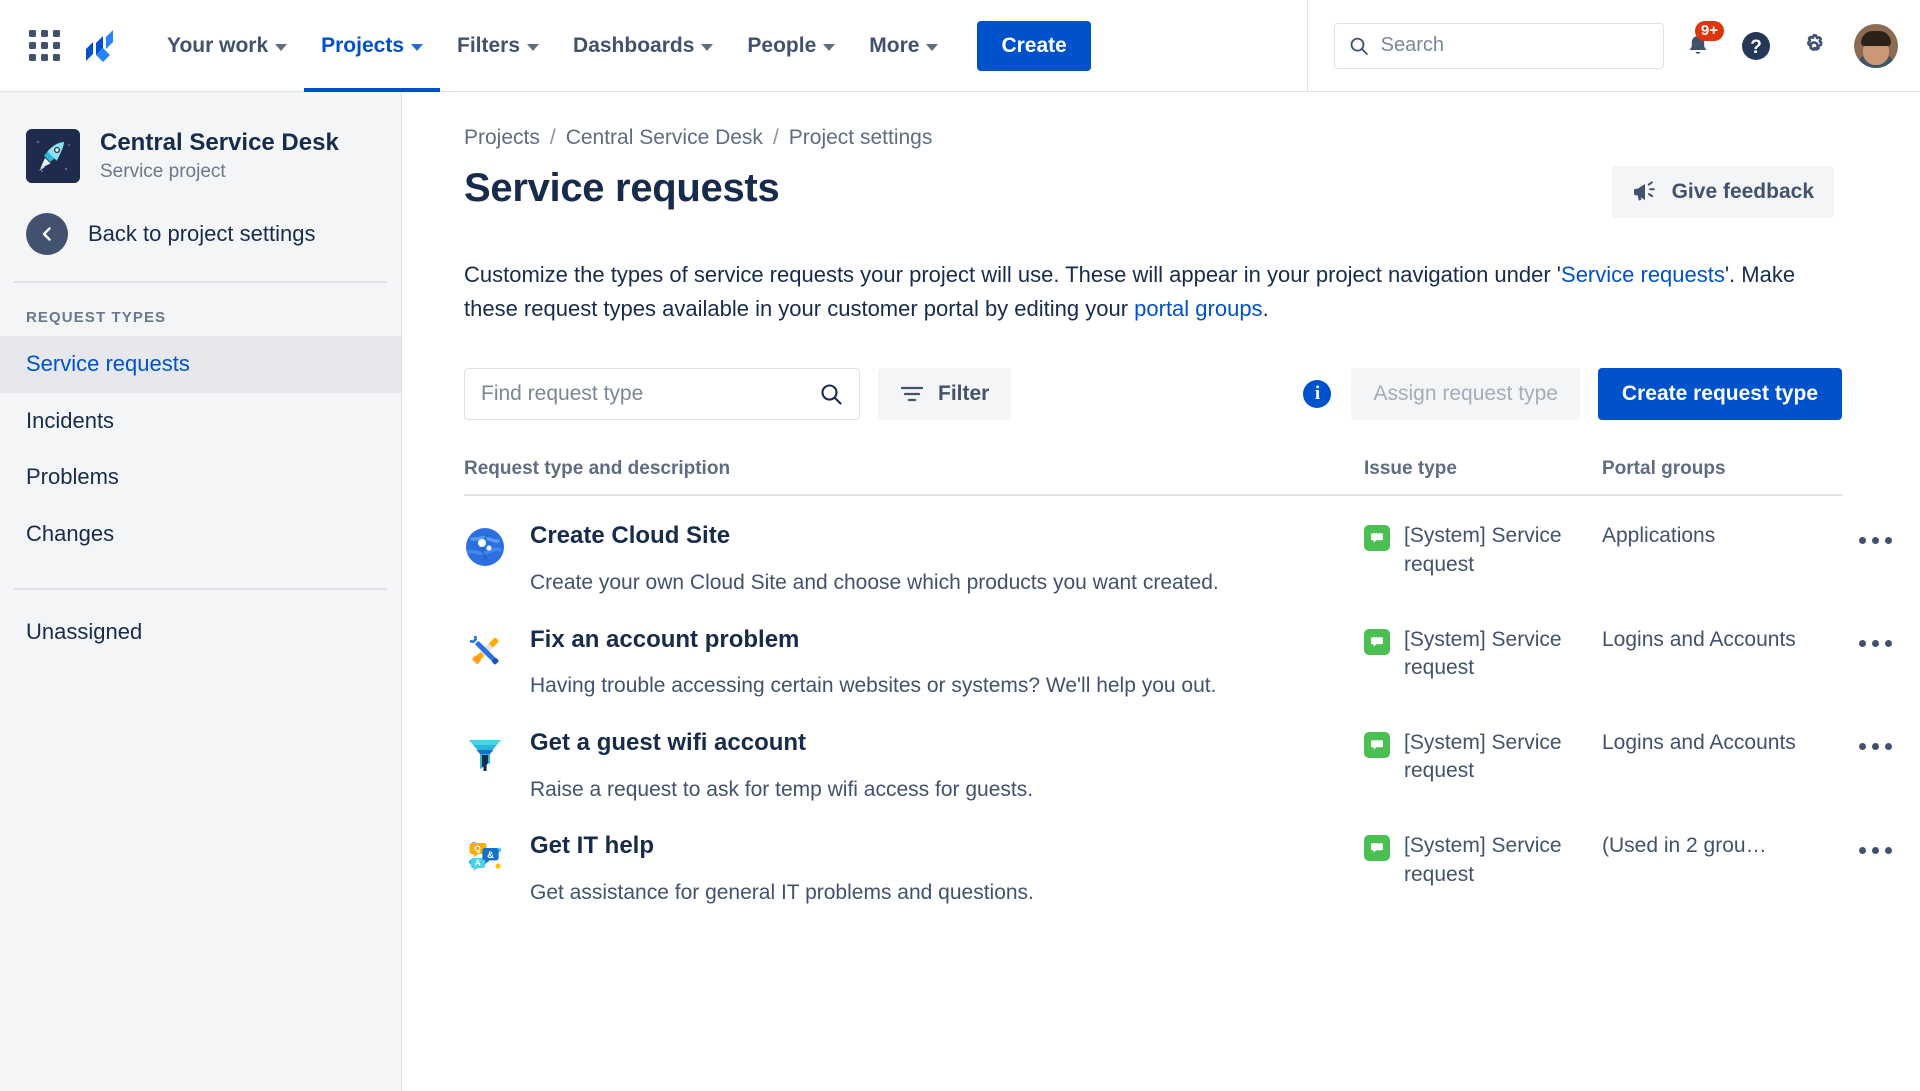 This screenshot has height=1091, width=1920. I want to click on assign-request-type-button: Assign request type, so click(1465, 394).